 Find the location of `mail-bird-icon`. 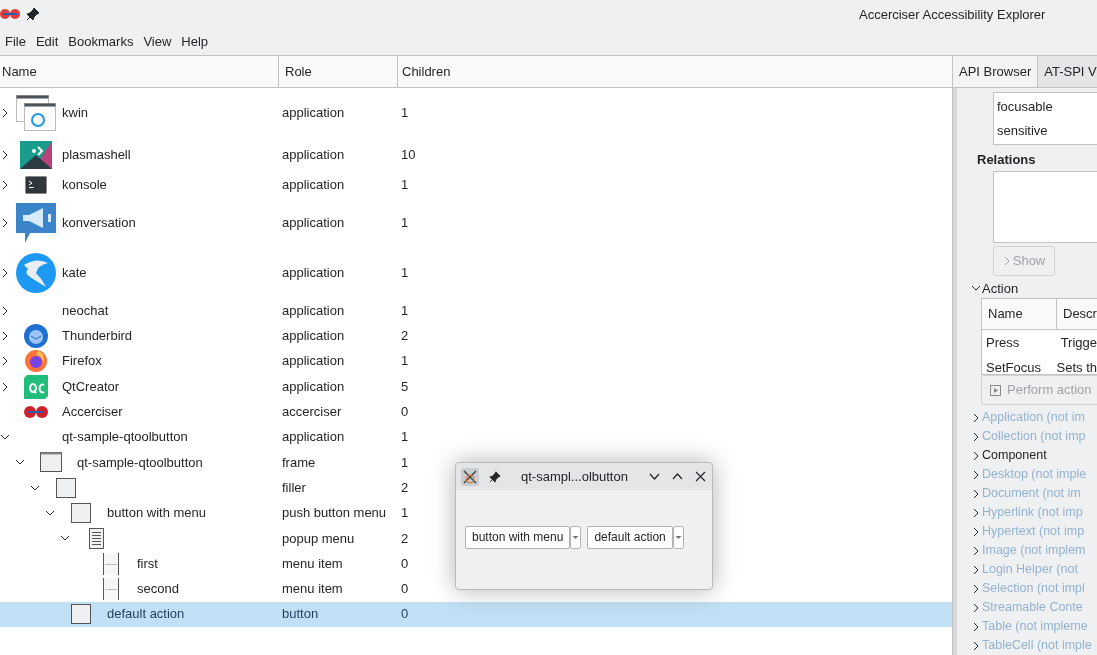

mail-bird-icon is located at coordinates (36, 335).